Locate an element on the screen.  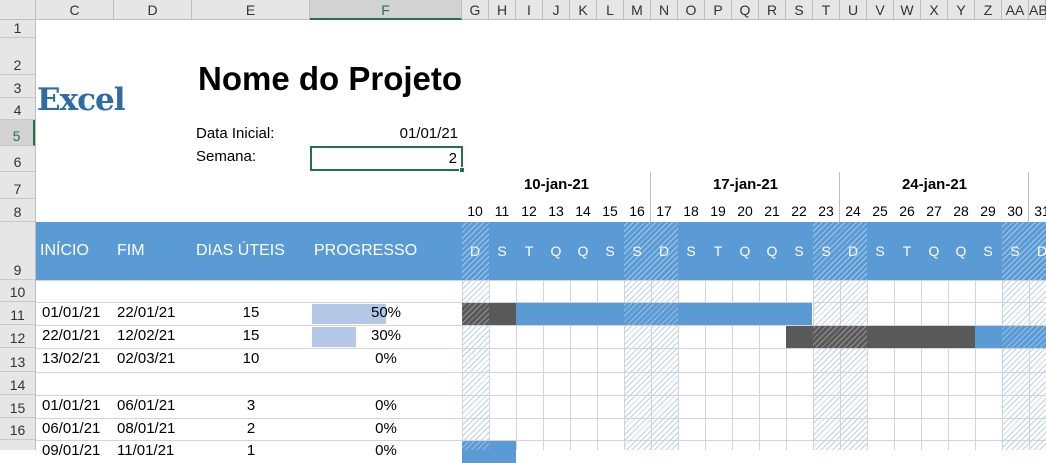
day-number: 28 is located at coordinates (961, 211).